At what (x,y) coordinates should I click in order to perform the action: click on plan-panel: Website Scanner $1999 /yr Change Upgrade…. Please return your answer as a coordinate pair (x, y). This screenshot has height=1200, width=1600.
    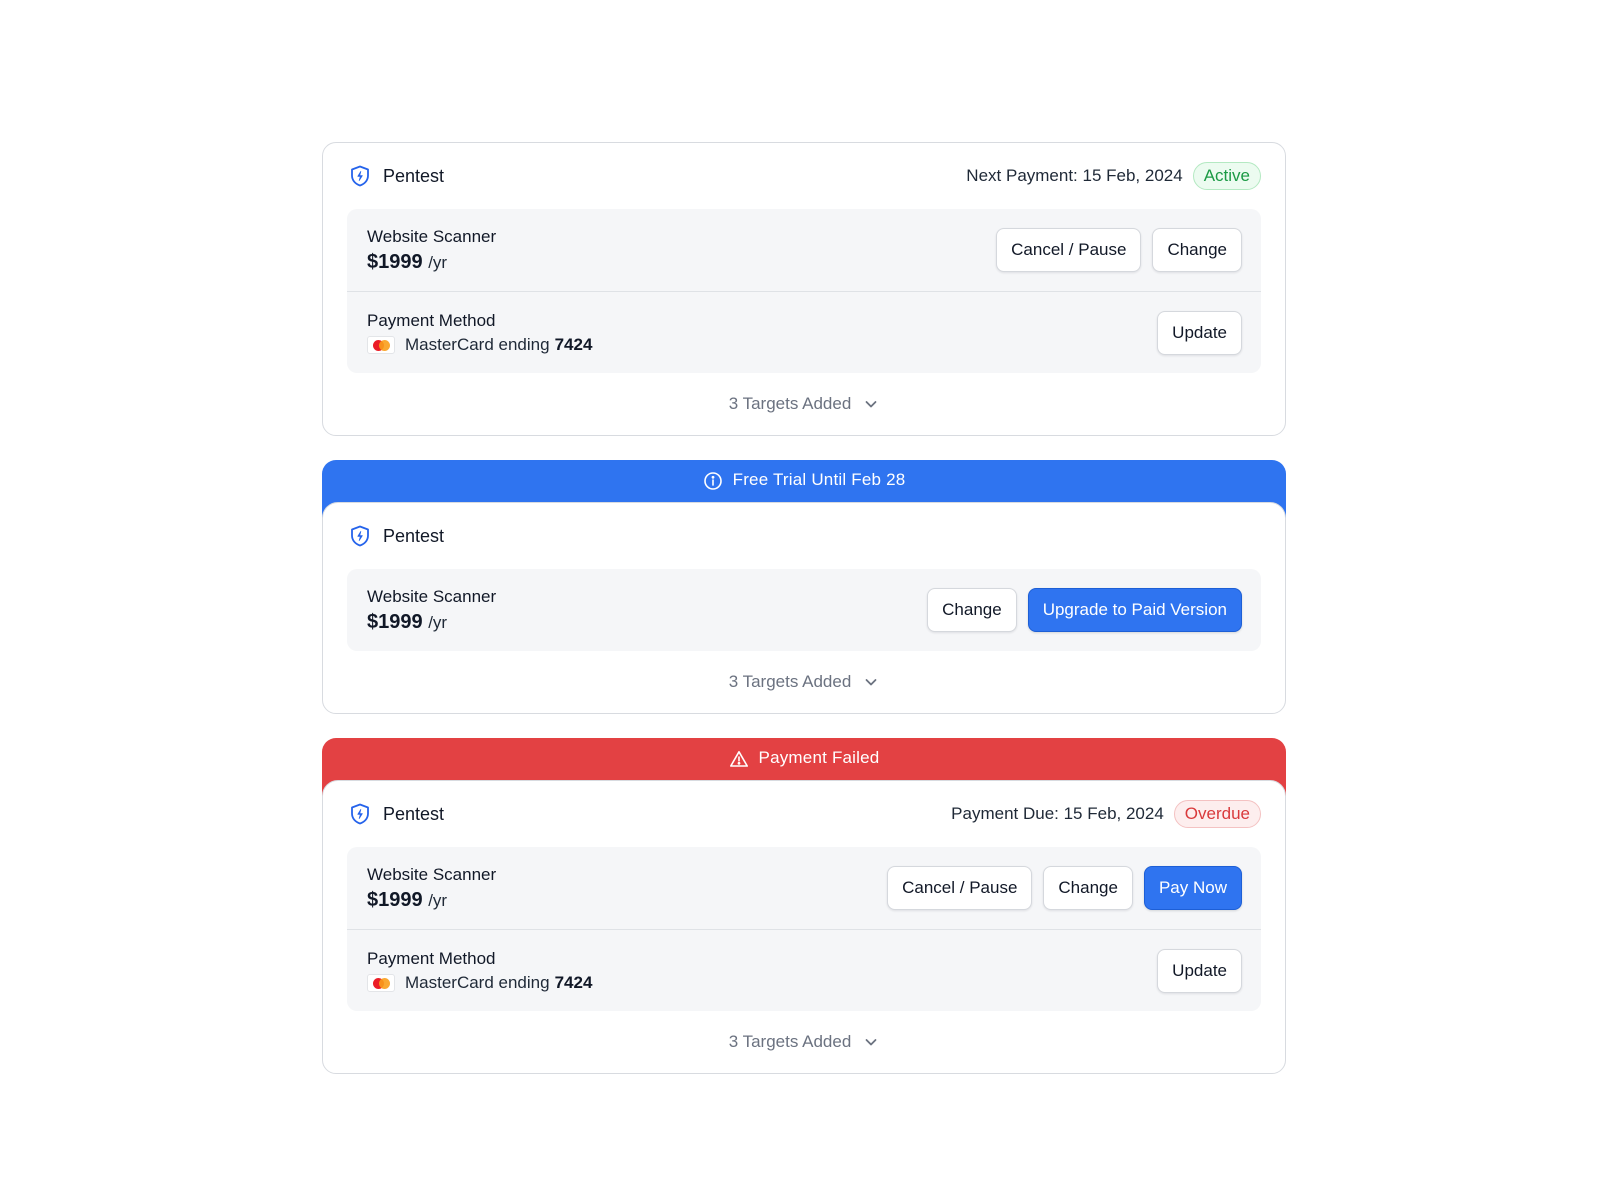
    Looking at the image, I should click on (804, 610).